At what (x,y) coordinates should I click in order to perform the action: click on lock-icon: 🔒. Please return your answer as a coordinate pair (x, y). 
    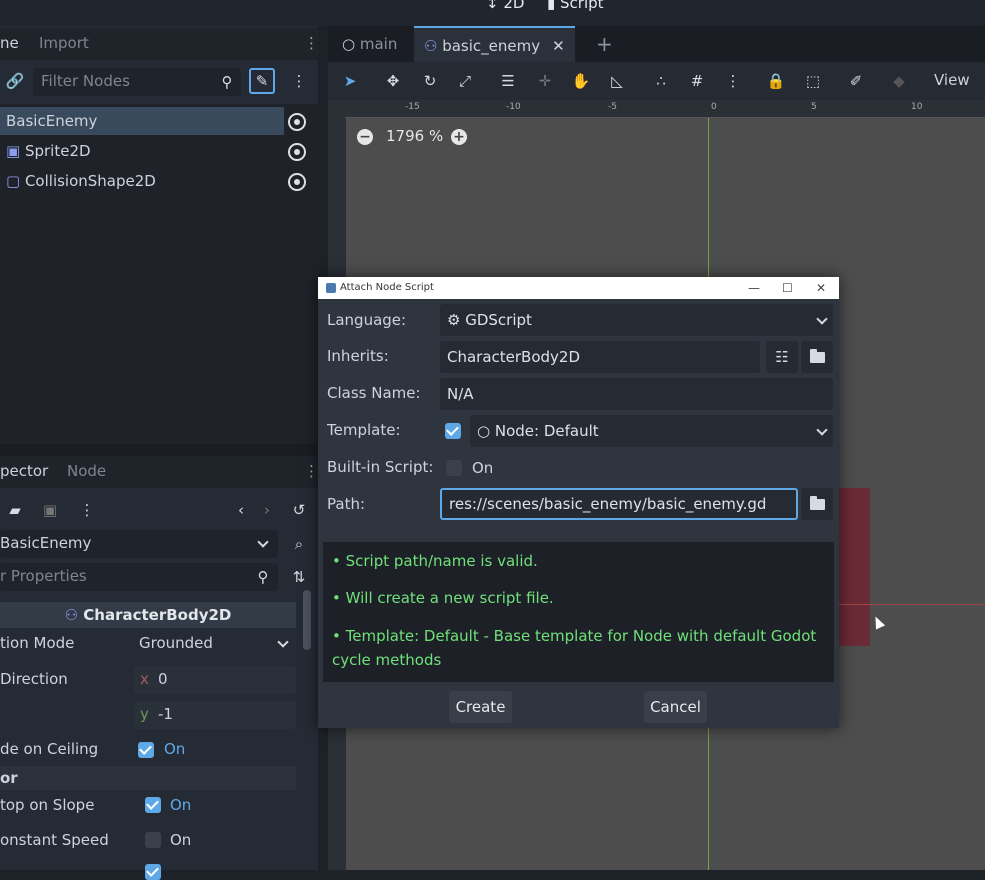
    Looking at the image, I should click on (776, 81).